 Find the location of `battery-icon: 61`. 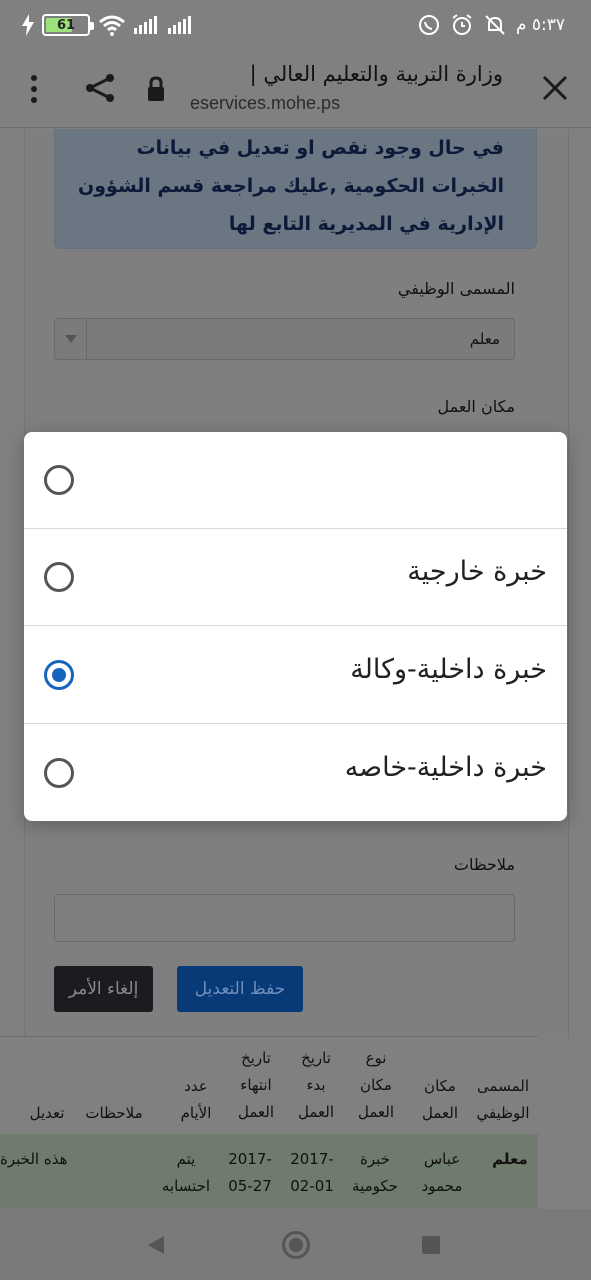

battery-icon: 61 is located at coordinates (68, 25).